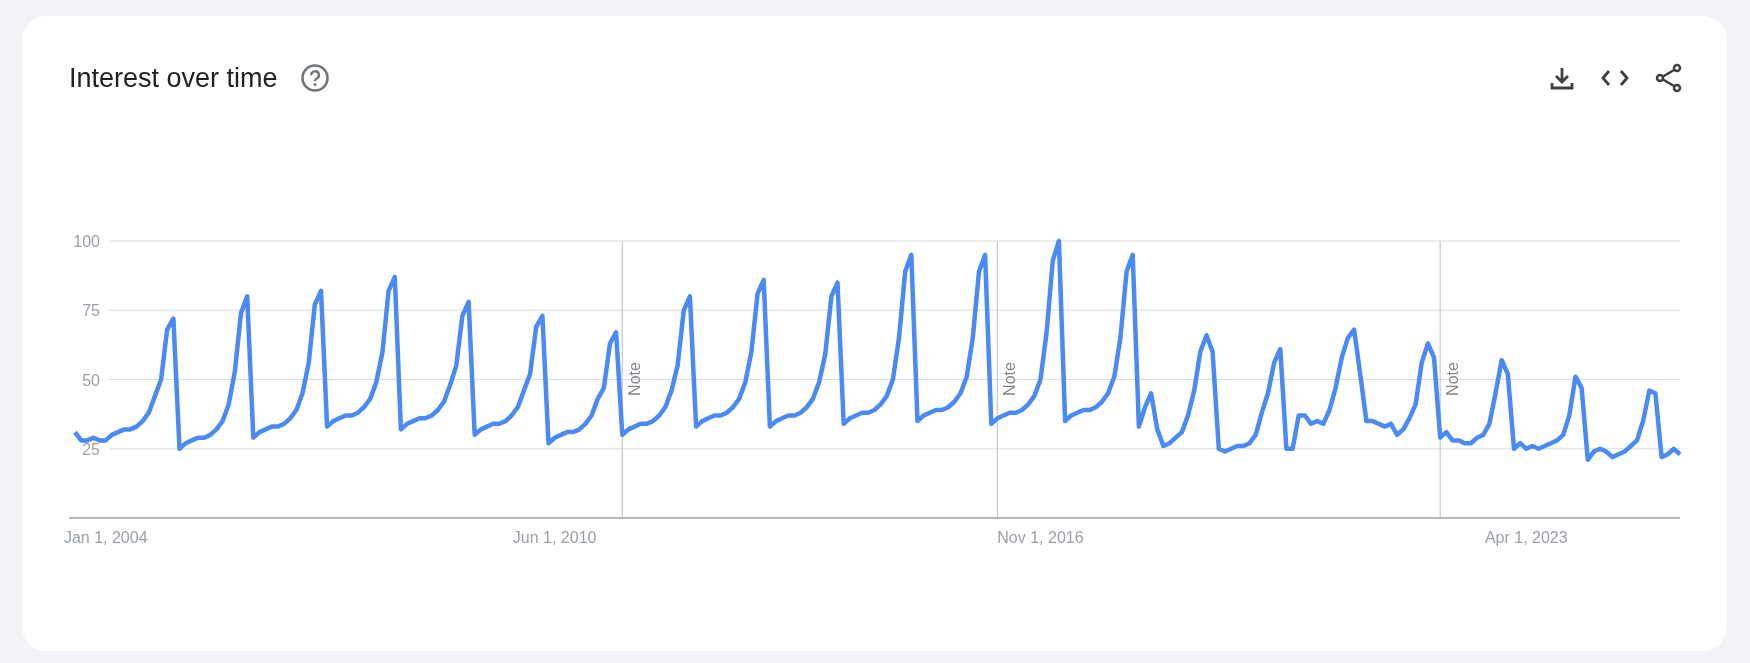 The width and height of the screenshot is (1750, 663). What do you see at coordinates (1526, 537) in the screenshot?
I see `x-axis-label: Apr 1, 2023` at bounding box center [1526, 537].